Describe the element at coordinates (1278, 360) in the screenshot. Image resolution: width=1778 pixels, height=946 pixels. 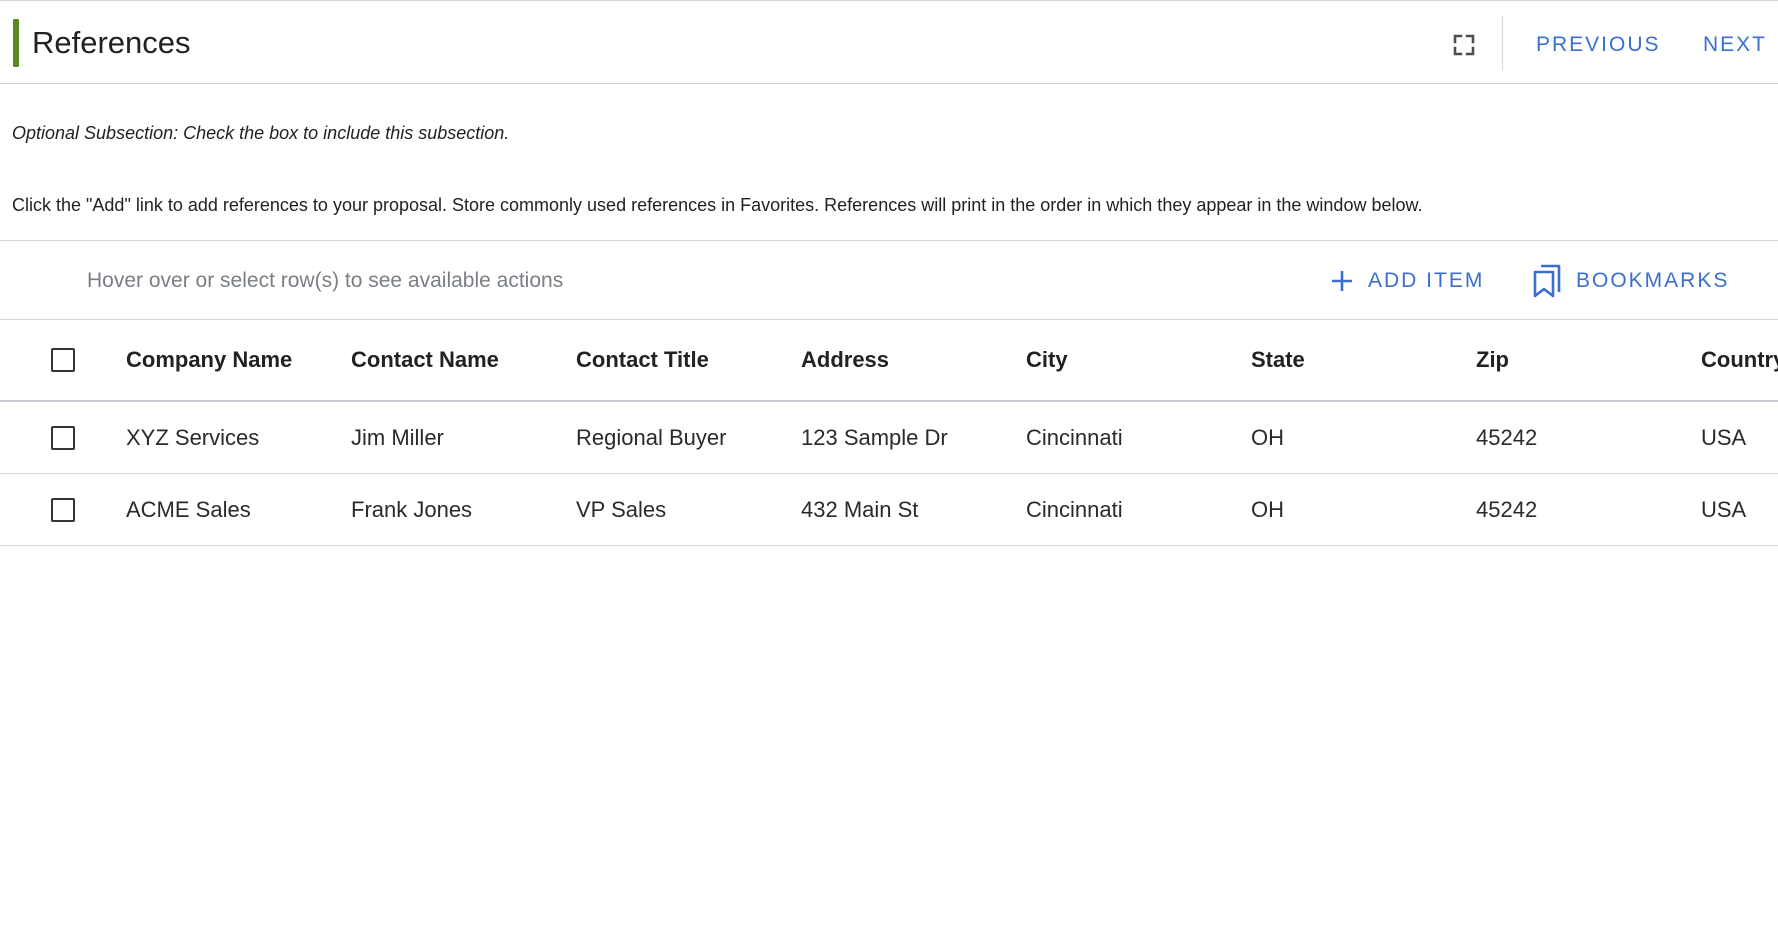
I see `column-header-state: State` at that location.